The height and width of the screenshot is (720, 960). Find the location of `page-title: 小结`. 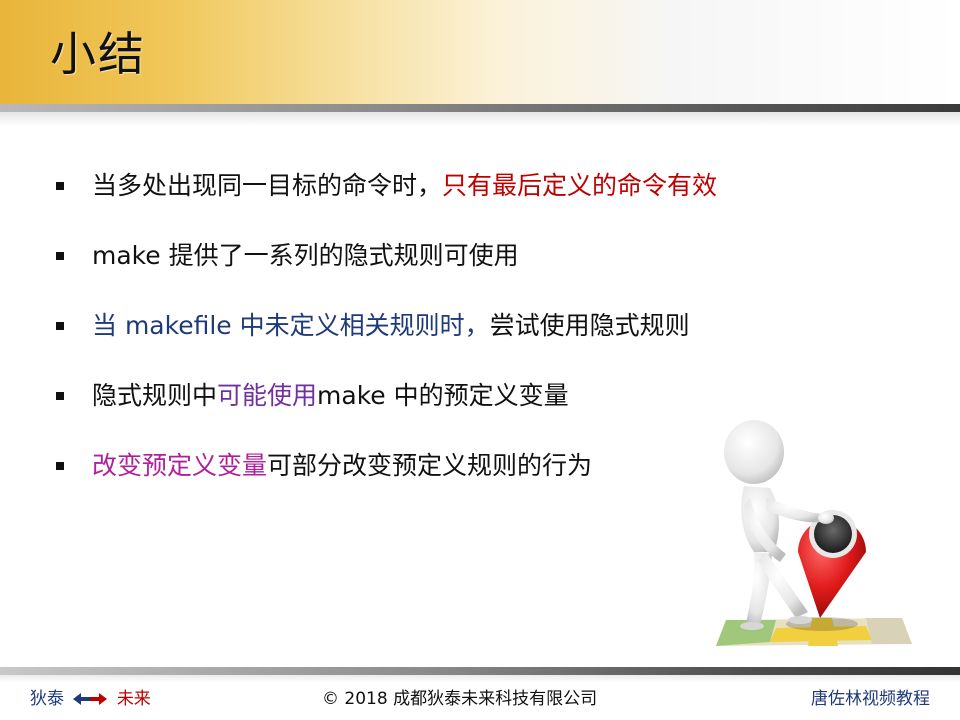

page-title: 小结 is located at coordinates (98, 54).